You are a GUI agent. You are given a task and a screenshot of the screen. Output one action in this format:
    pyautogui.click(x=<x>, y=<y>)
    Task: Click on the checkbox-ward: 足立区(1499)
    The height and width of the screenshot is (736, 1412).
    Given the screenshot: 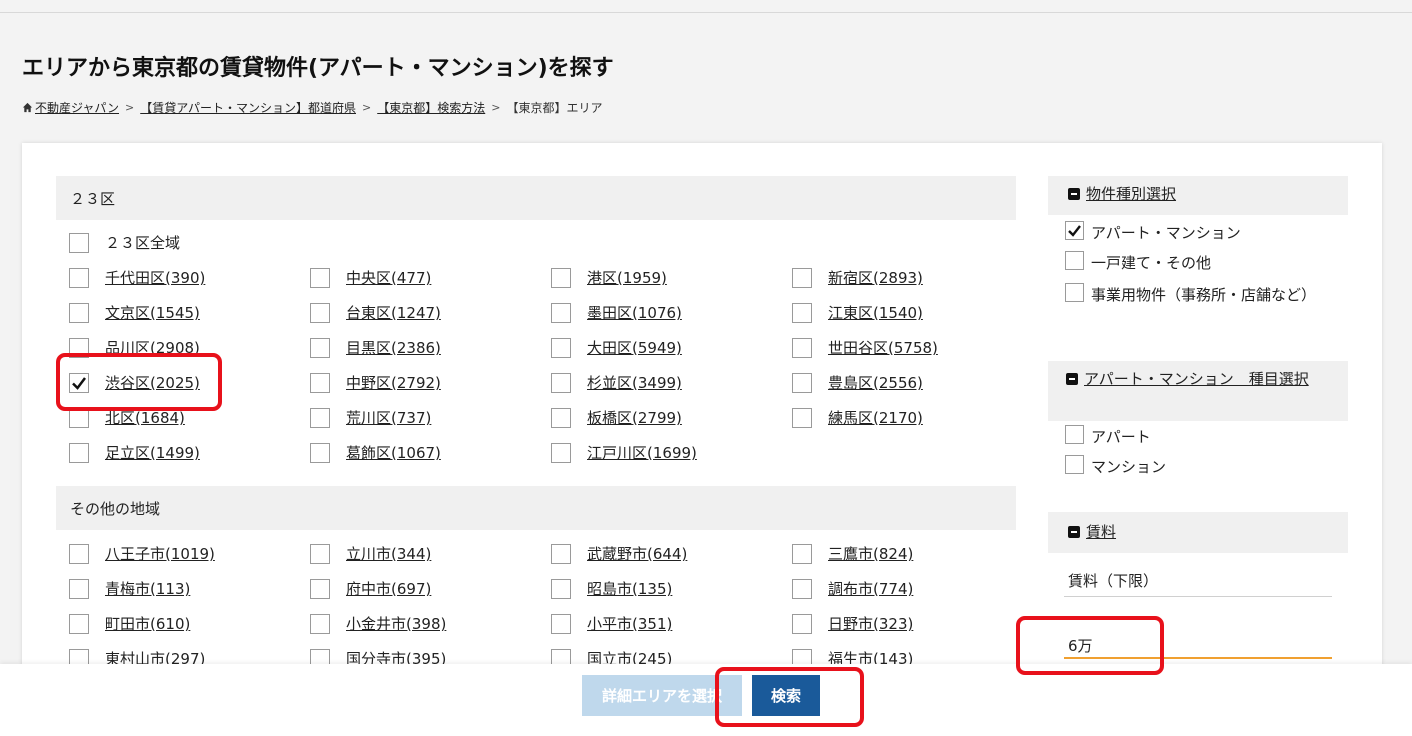 What is the action you would take?
    pyautogui.click(x=134, y=452)
    